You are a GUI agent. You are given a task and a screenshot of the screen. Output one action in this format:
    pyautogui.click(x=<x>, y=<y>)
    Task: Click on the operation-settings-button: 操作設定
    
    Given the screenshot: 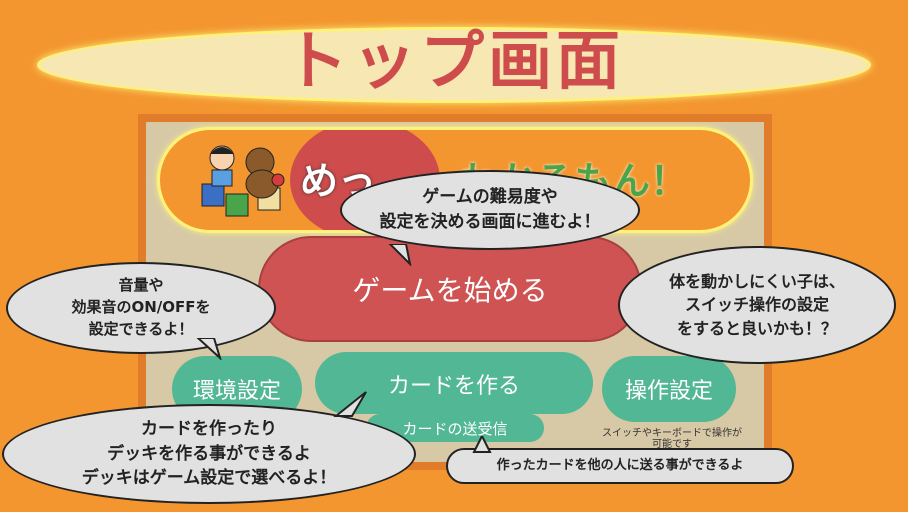 What is the action you would take?
    pyautogui.click(x=669, y=389)
    